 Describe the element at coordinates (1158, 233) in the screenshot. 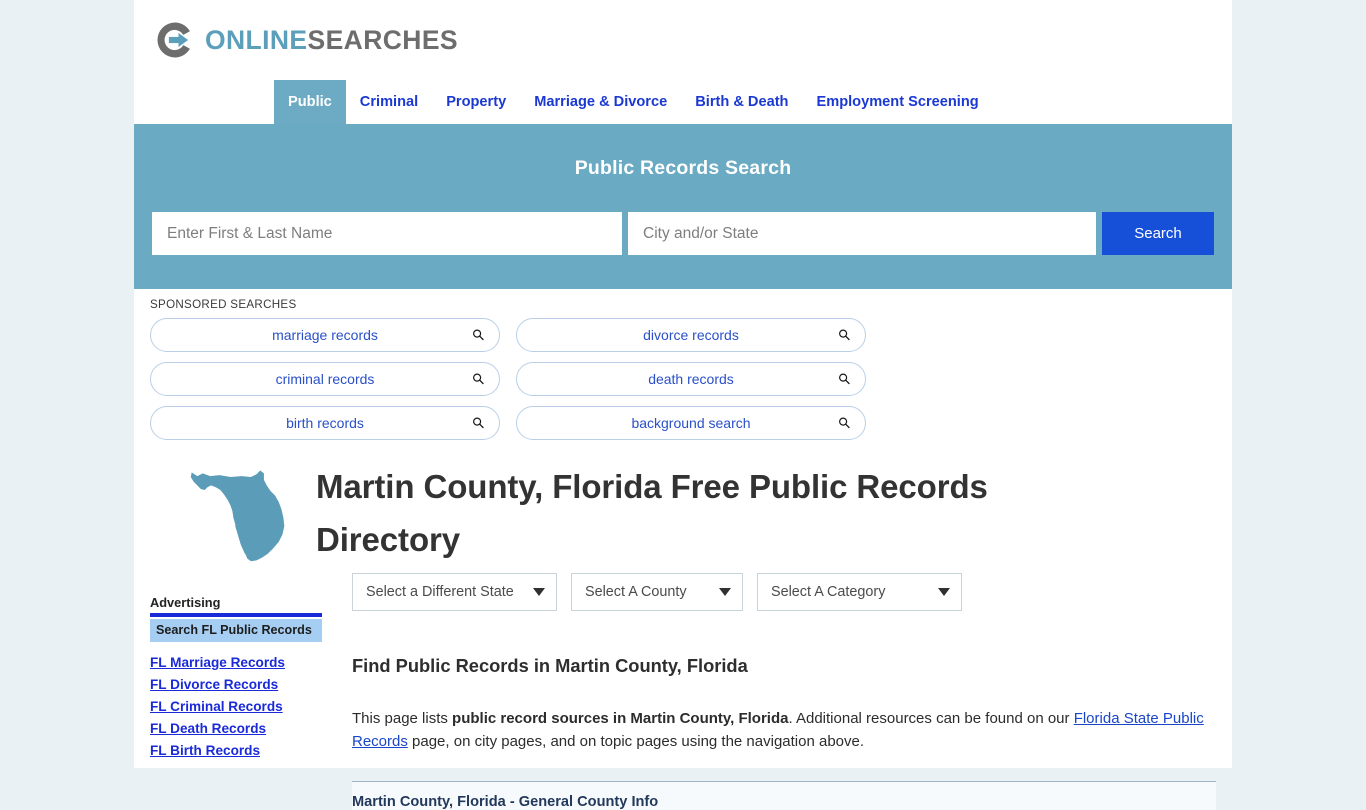

I see `search-button: Search` at that location.